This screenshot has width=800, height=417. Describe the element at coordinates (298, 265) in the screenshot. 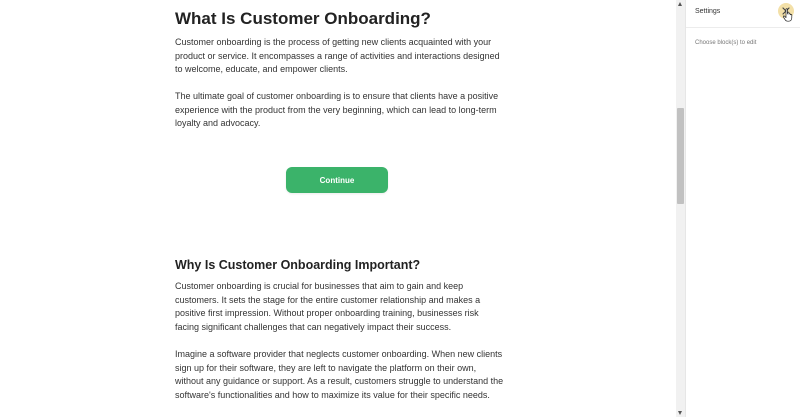

I see `section-title: Why Is Customer Onboarding Important?` at that location.